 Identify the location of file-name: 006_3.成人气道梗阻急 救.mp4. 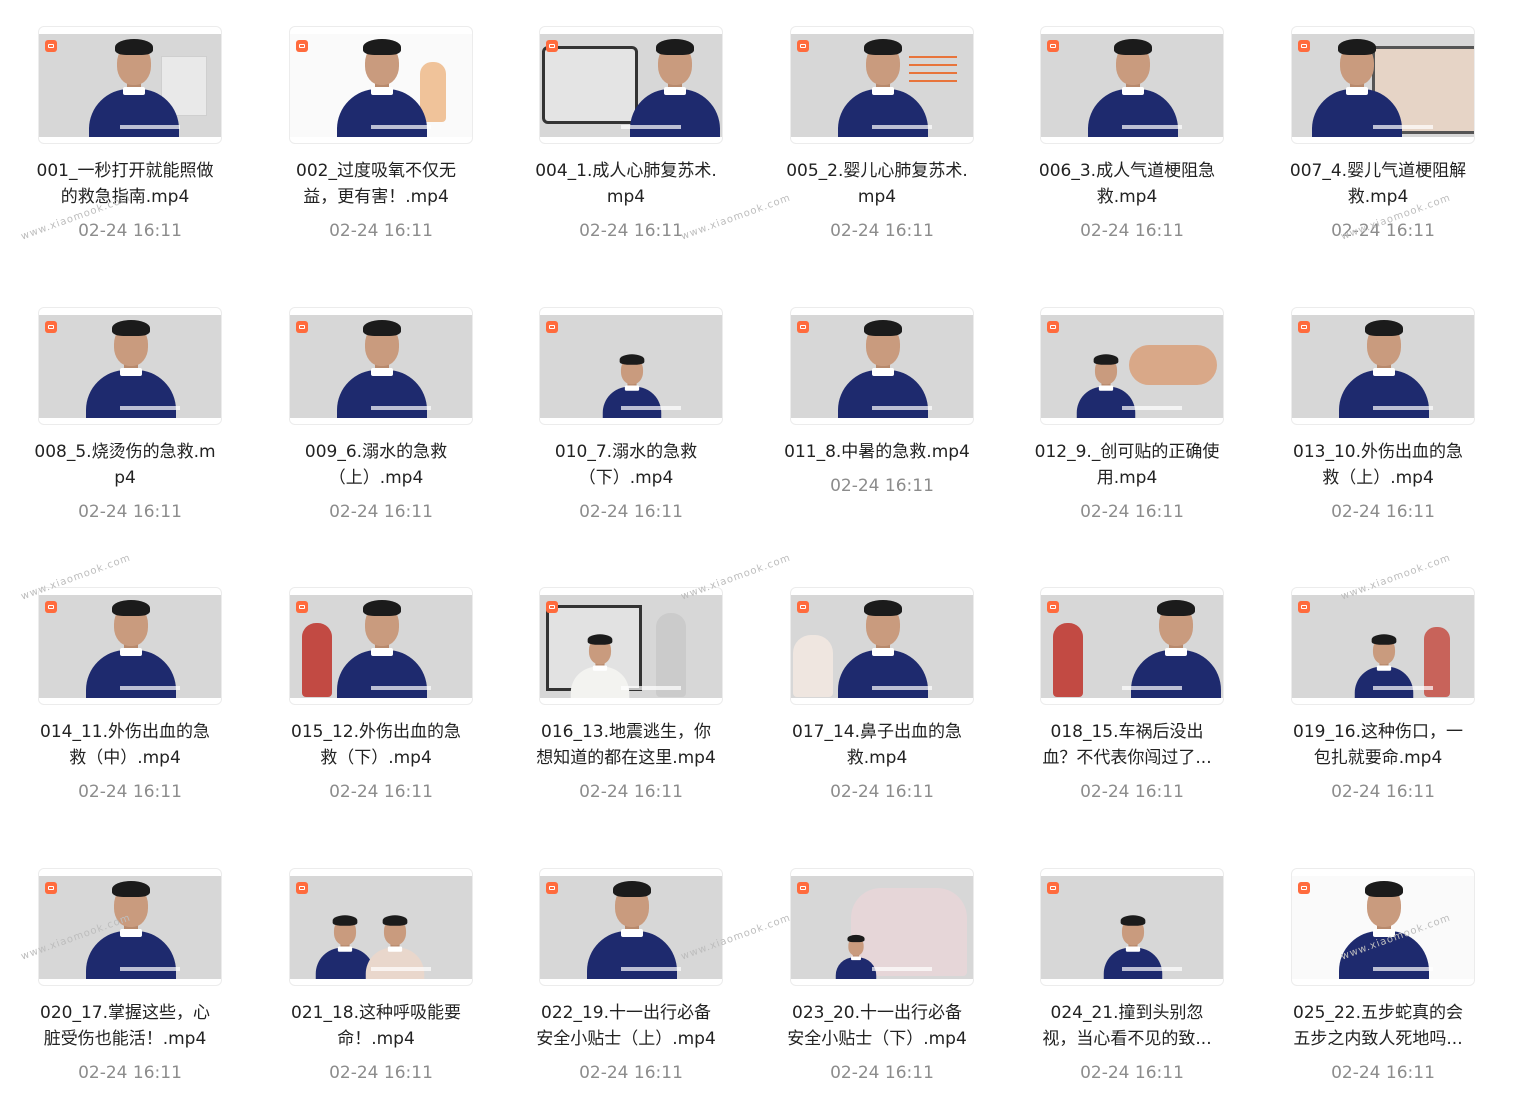
(1127, 184).